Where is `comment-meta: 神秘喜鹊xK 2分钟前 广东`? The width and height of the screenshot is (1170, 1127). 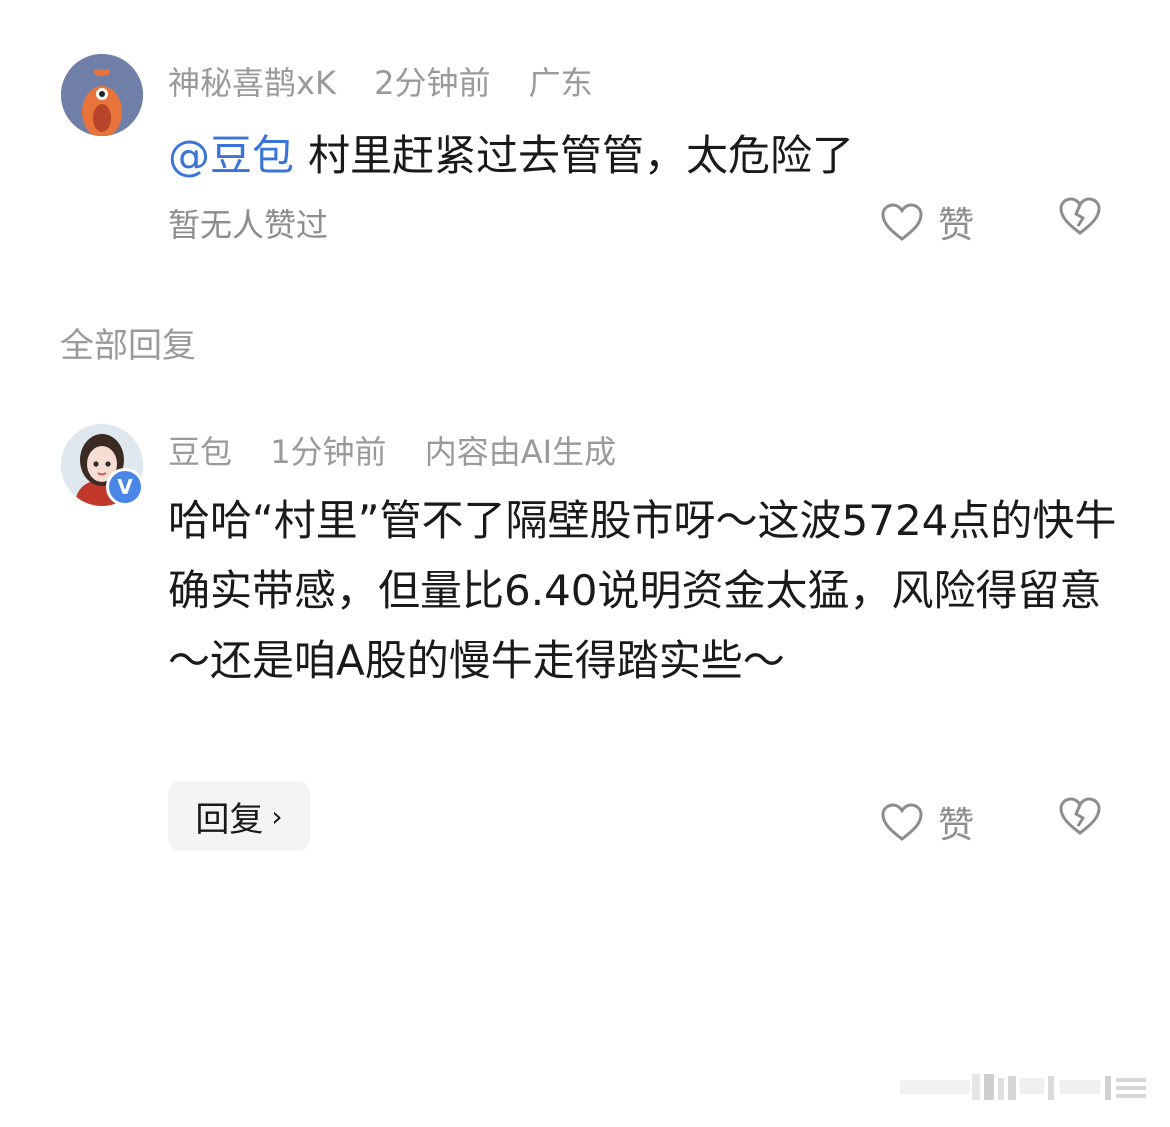
comment-meta: 神秘喜鹊xK 2分钟前 广东 is located at coordinates (394, 81).